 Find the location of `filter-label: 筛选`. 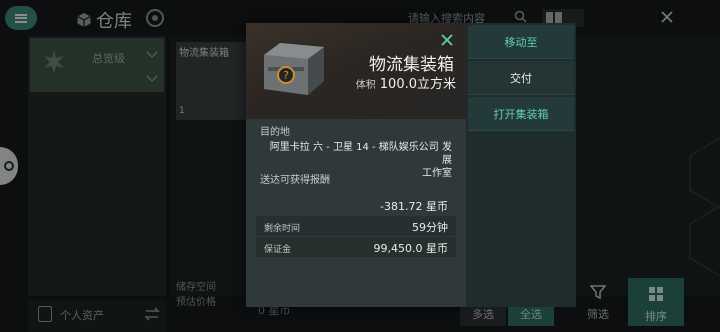

filter-label: 筛选 is located at coordinates (598, 314).